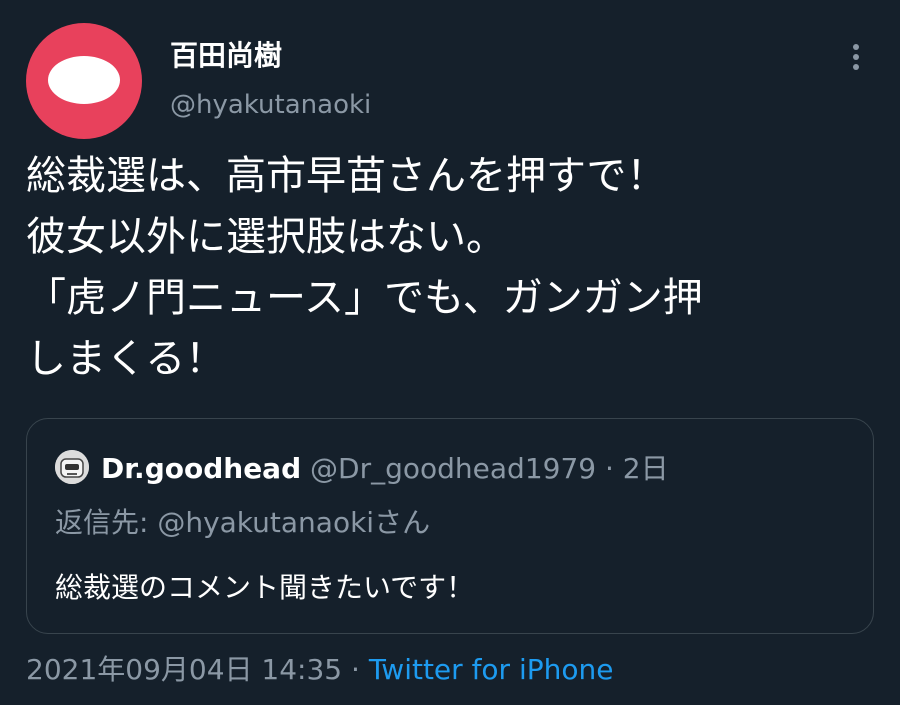 This screenshot has width=900, height=705. Describe the element at coordinates (226, 54) in the screenshot. I see `author-display-name: 百田尚樹` at that location.